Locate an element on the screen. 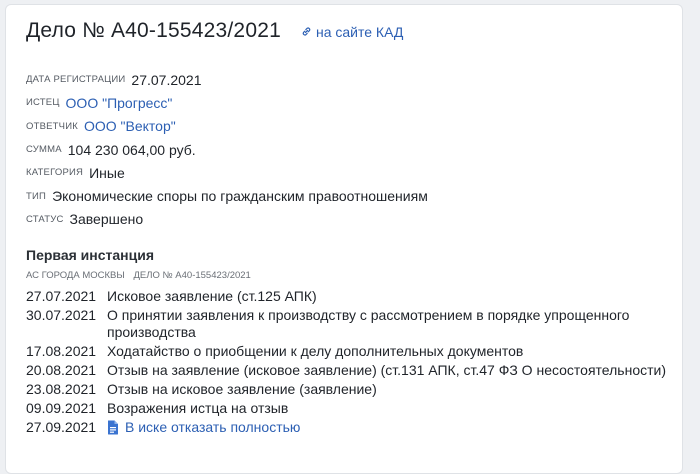  defendant-link: ООО "Вектор" is located at coordinates (130, 126).